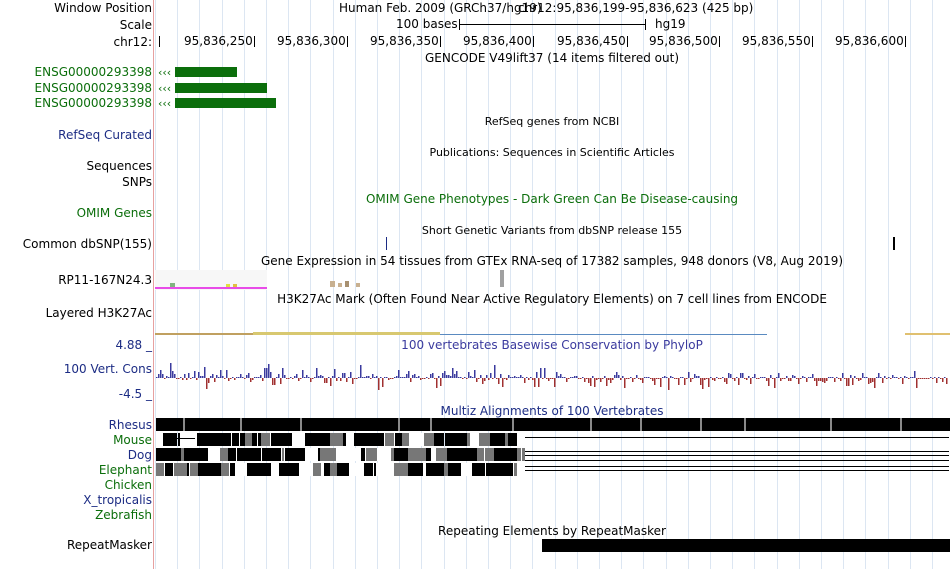 The width and height of the screenshot is (950, 569). What do you see at coordinates (109, 545) in the screenshot?
I see `repeatmasker-track-label: RepeatMasker` at bounding box center [109, 545].